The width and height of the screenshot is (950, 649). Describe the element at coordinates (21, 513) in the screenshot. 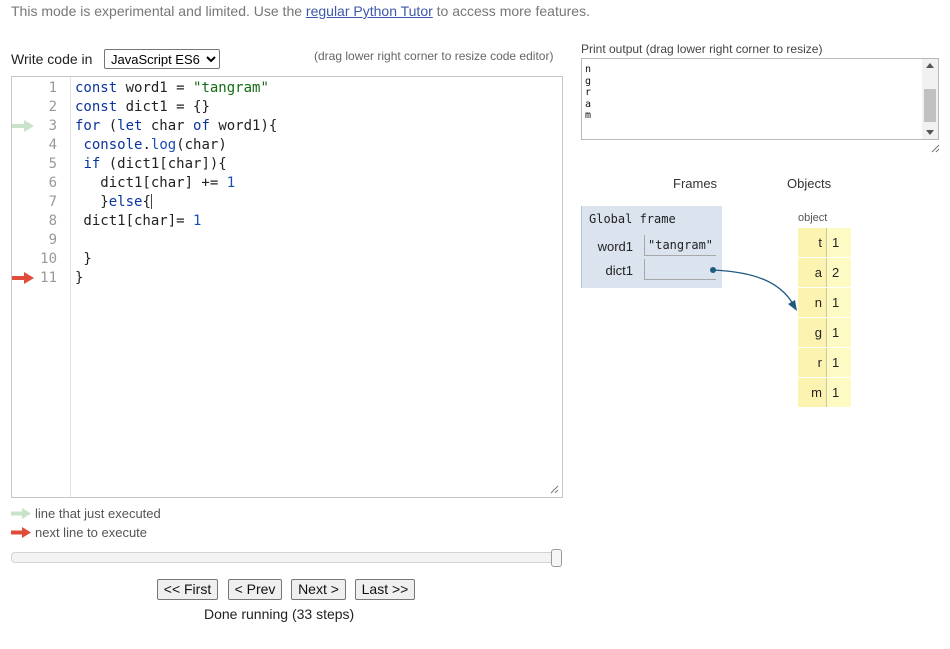

I see `green-arrow-icon` at that location.